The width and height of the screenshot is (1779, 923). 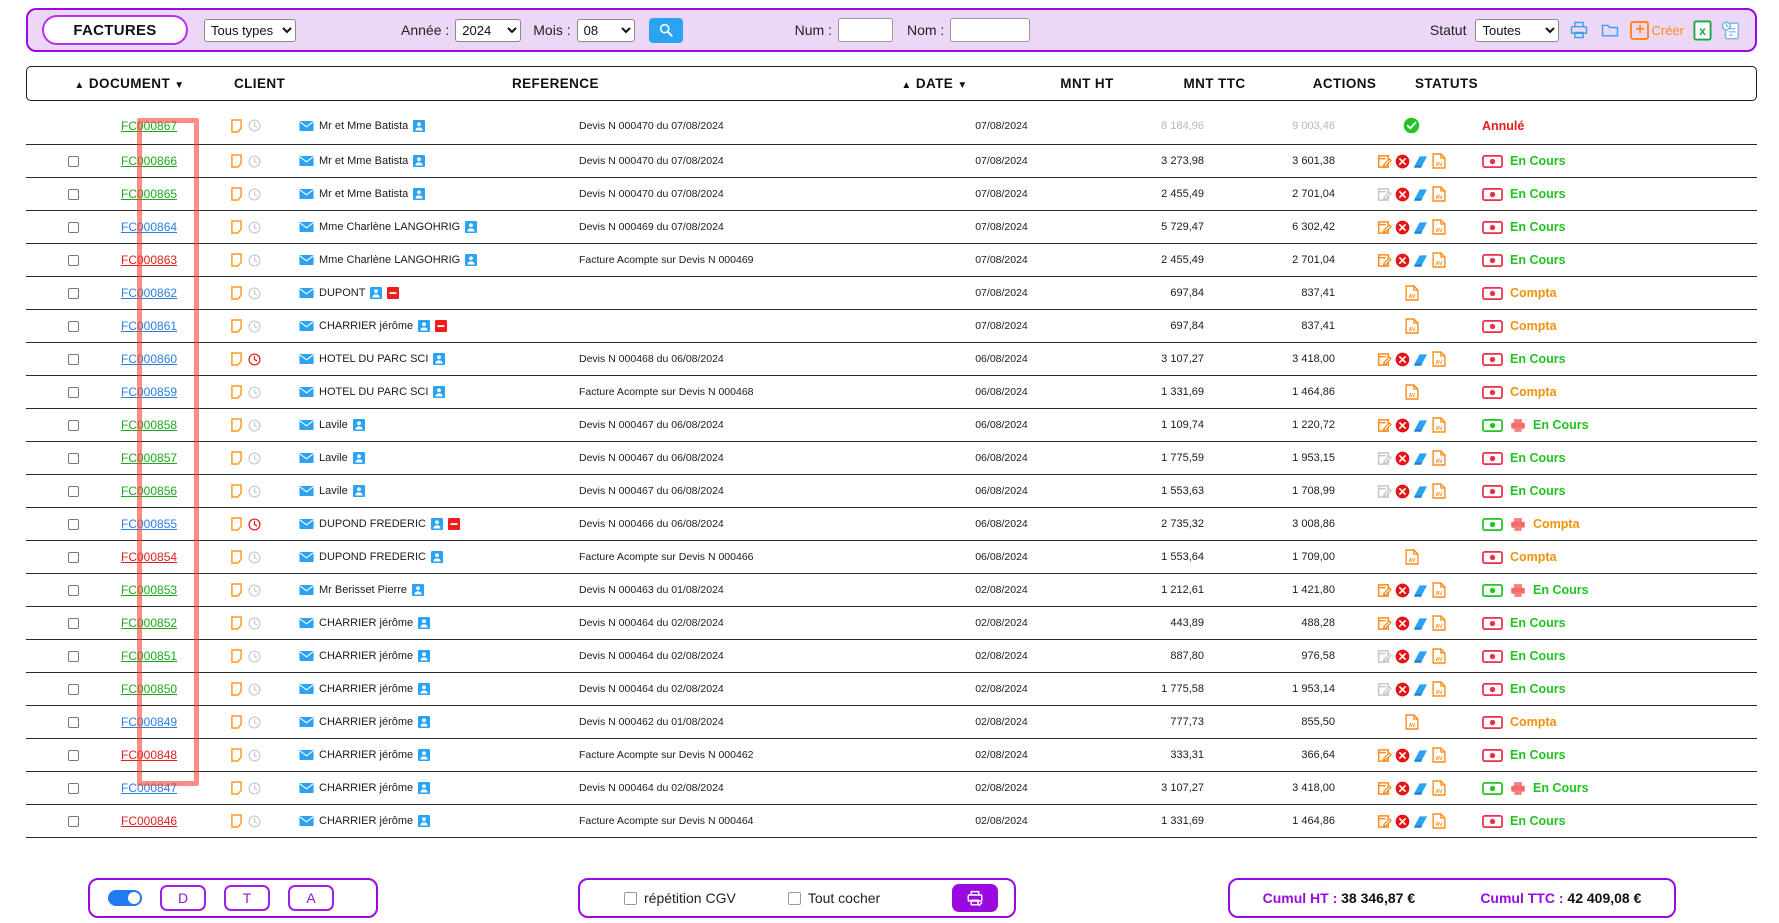 What do you see at coordinates (1731, 30) in the screenshot?
I see `clipboard-history-icon` at bounding box center [1731, 30].